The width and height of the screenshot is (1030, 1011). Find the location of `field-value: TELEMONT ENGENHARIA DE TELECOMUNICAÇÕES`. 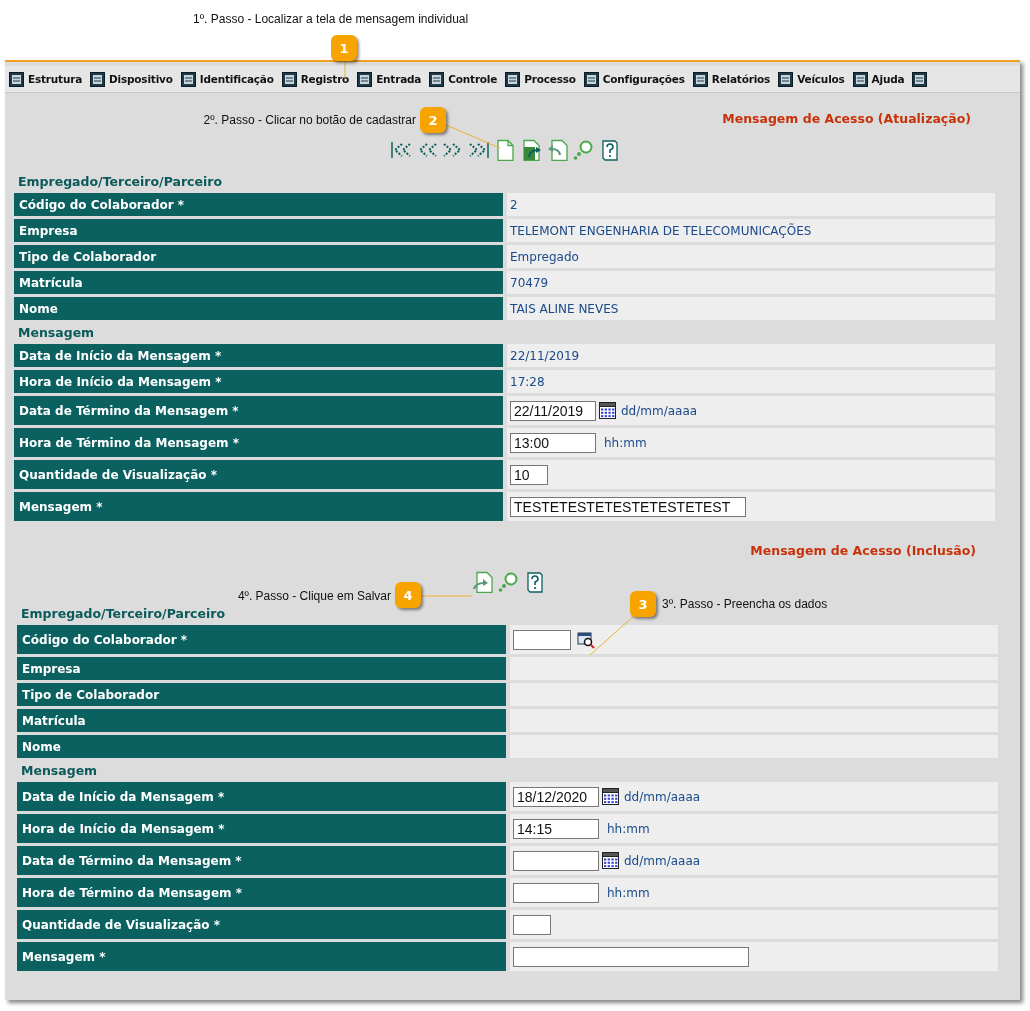

field-value: TELEMONT ENGENHARIA DE TELECOMUNICAÇÕES is located at coordinates (661, 230).